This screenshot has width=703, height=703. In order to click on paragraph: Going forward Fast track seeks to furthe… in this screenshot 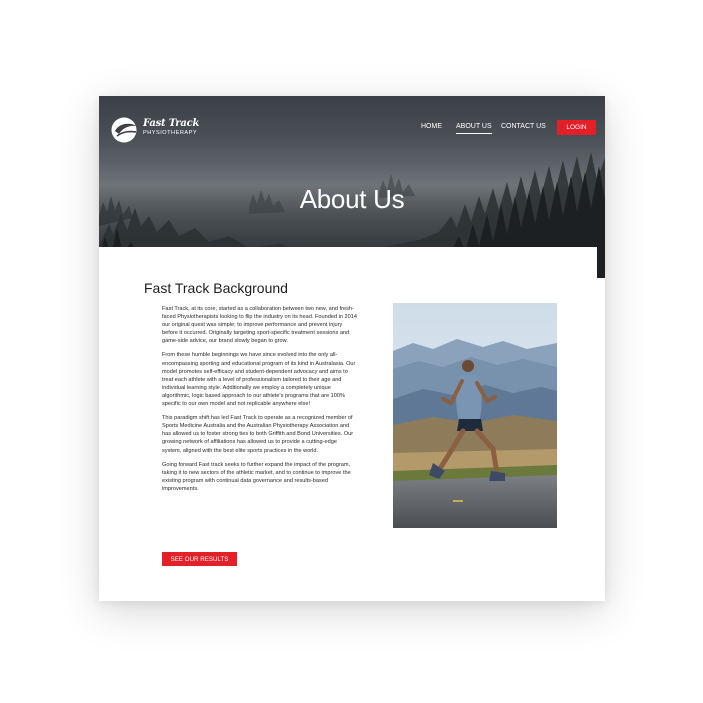, I will do `click(256, 476)`.